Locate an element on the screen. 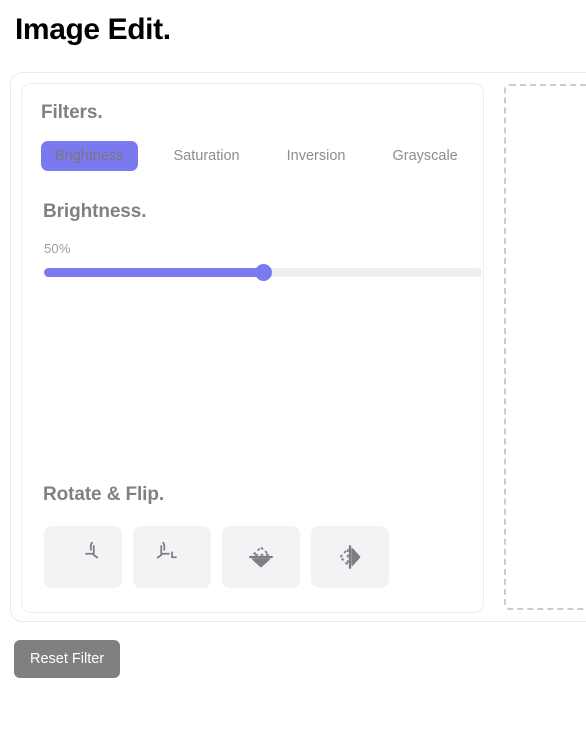 This screenshot has height=737, width=586. image-preview-dropzone is located at coordinates (545, 347).